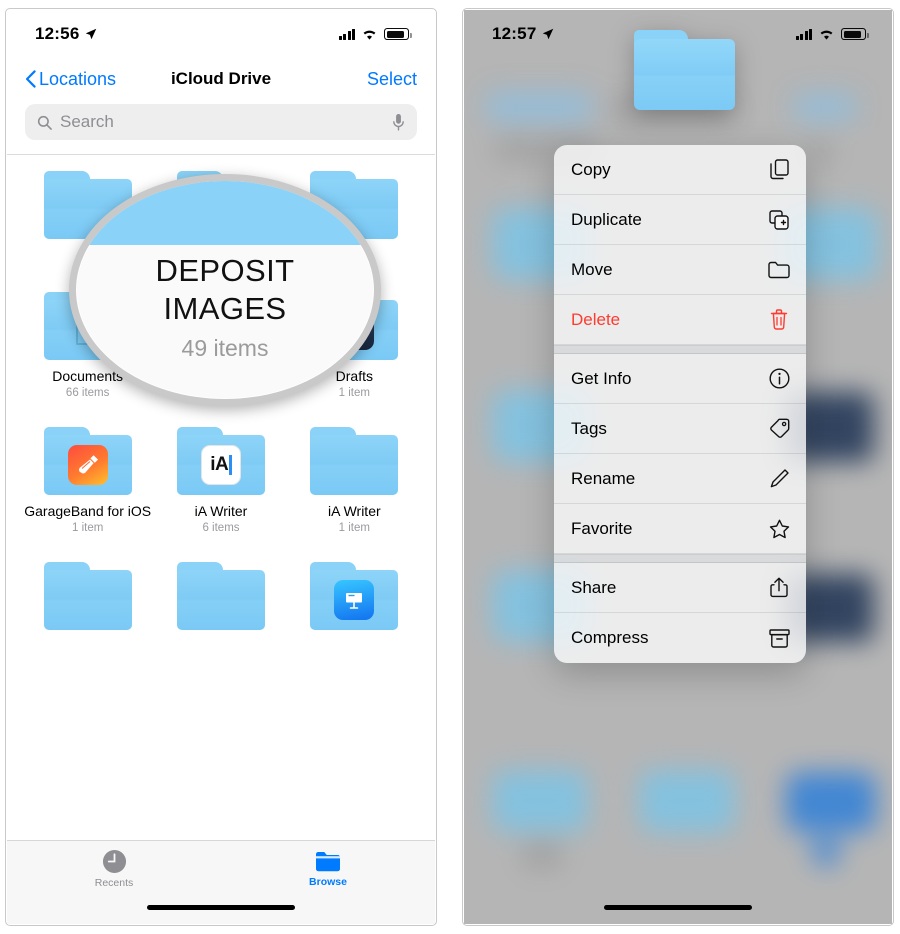 This screenshot has height=934, width=900. I want to click on left-status-bar: 12:56, so click(221, 34).